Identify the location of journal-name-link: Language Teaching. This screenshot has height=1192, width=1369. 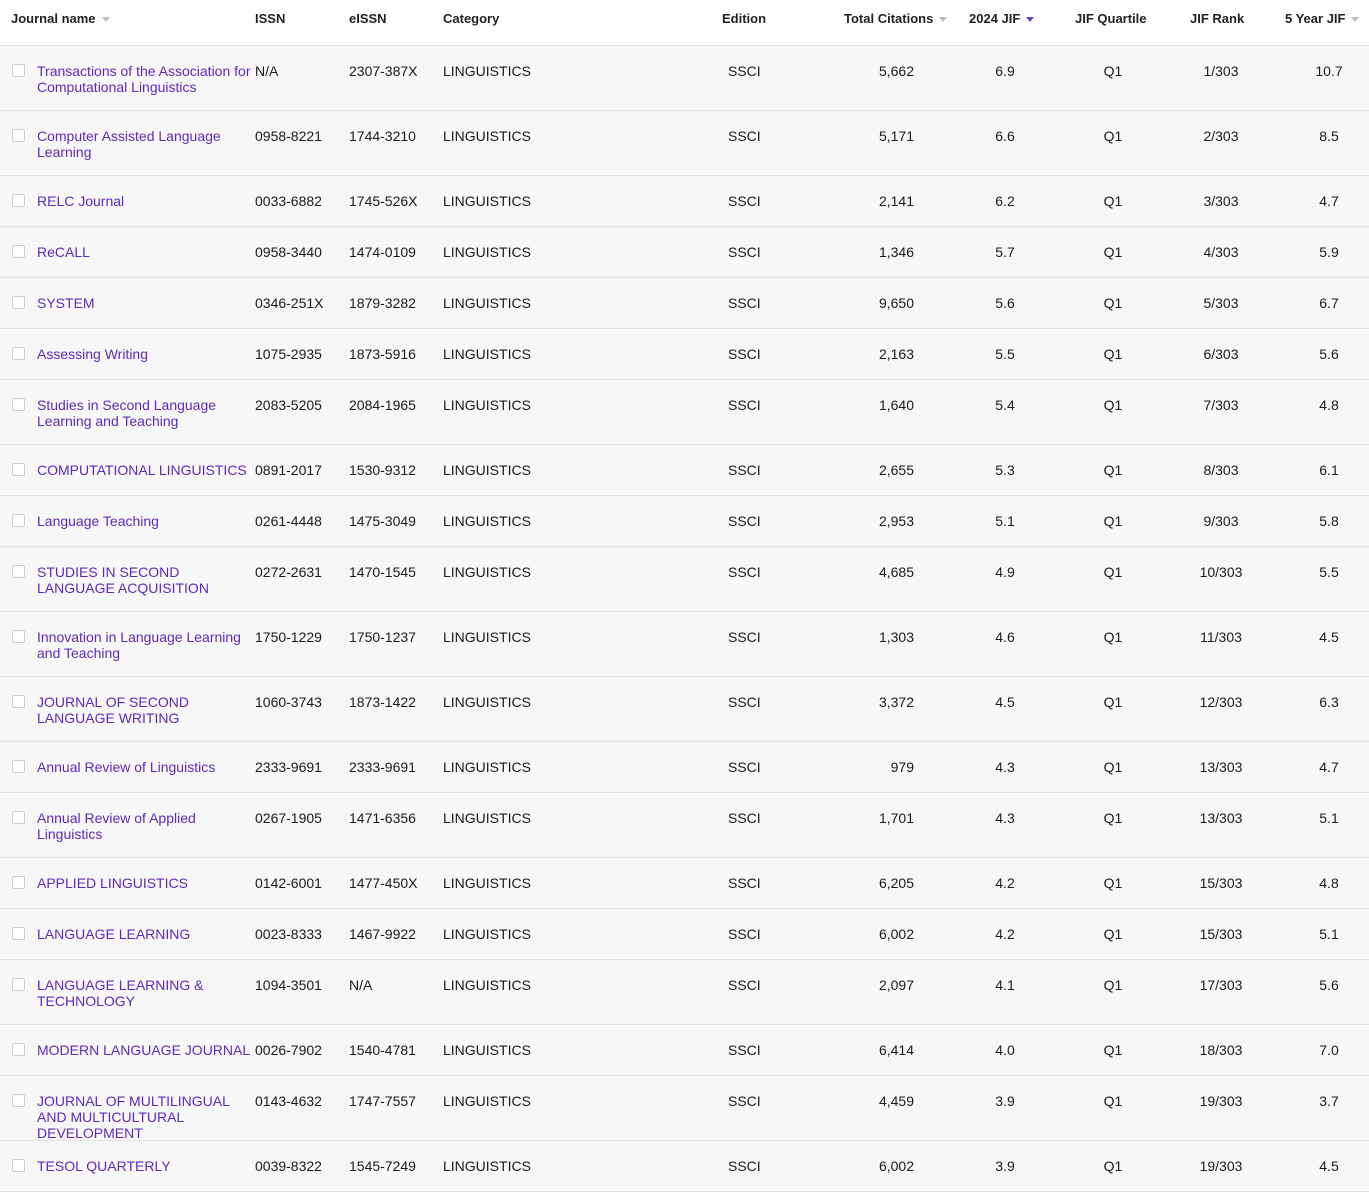
(144, 521).